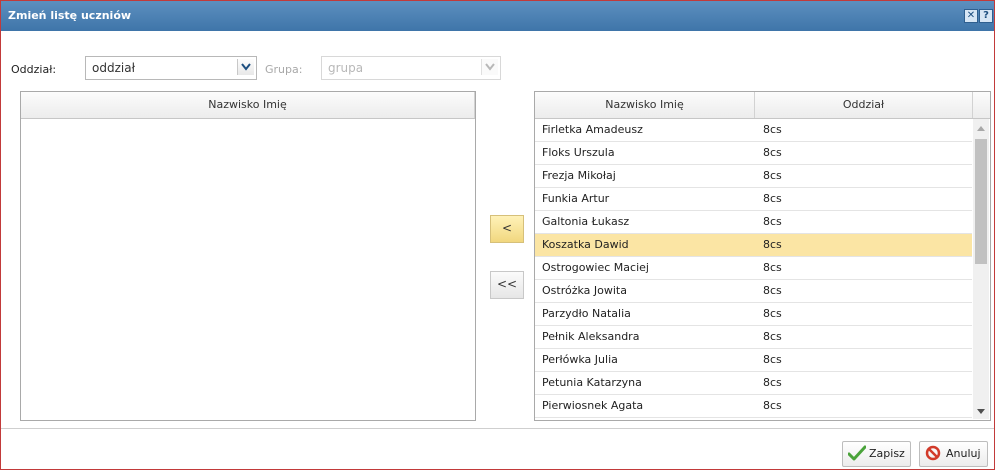  What do you see at coordinates (70, 15) in the screenshot?
I see `dialog-title: Zmień listę uczniów` at bounding box center [70, 15].